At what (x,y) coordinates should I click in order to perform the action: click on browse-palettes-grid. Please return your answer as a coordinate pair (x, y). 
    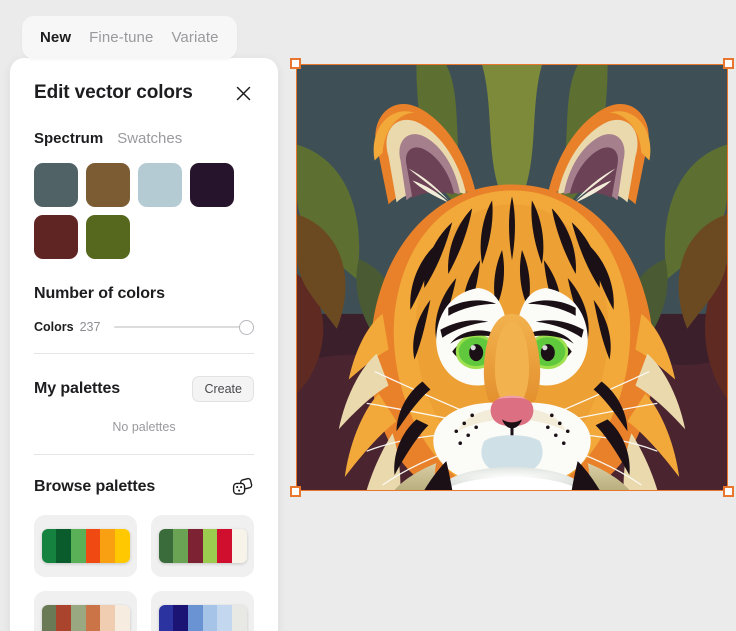
    Looking at the image, I should click on (144, 573).